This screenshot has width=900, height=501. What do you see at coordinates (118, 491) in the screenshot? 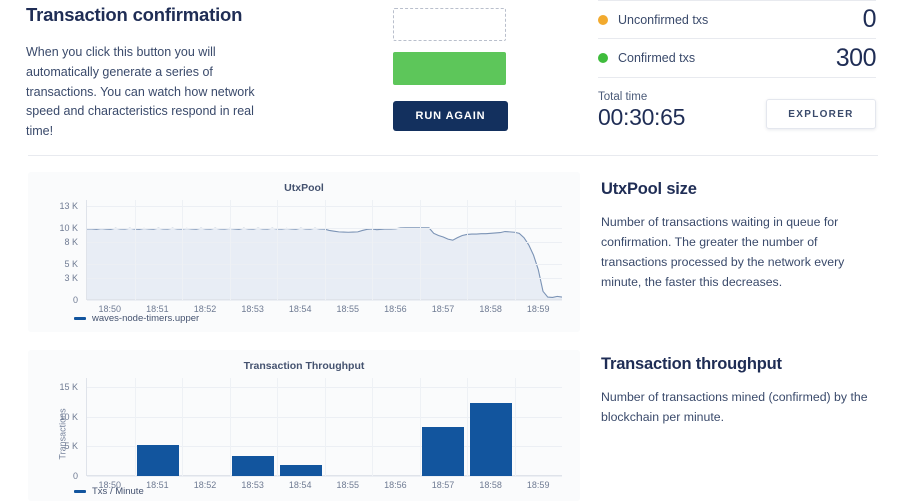
I see `throughput-legend-label: Txs / Minute` at bounding box center [118, 491].